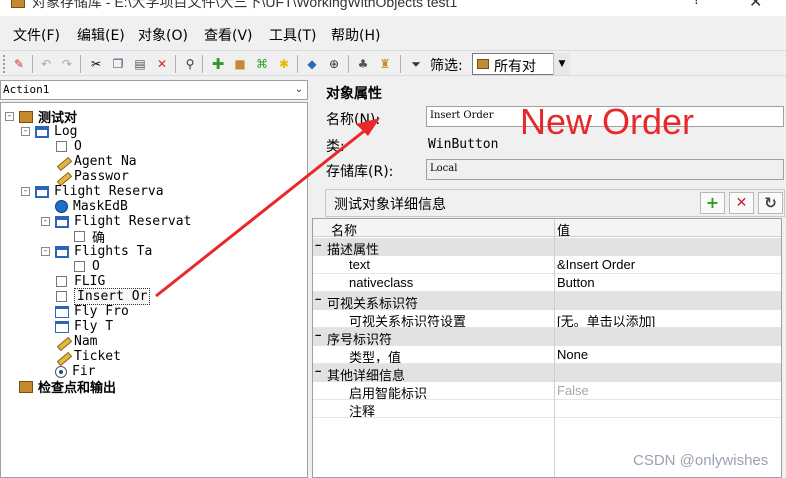  I want to click on locate-icon: ♣, so click(363, 64).